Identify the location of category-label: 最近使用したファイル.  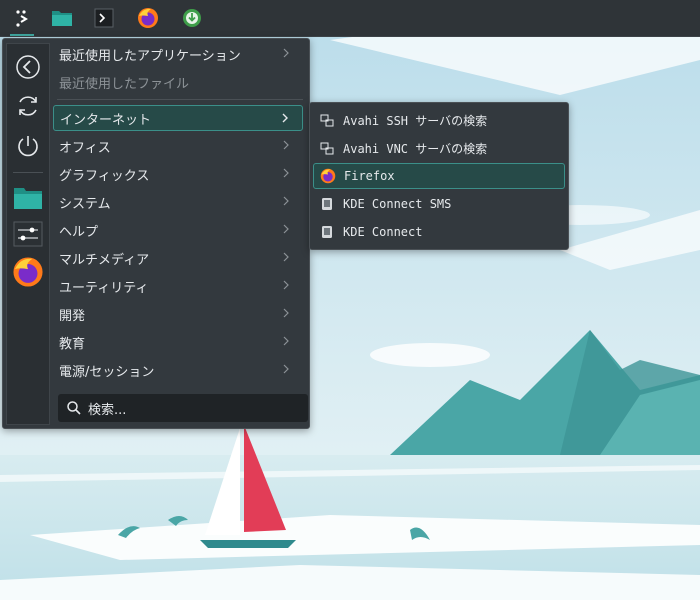
(124, 84).